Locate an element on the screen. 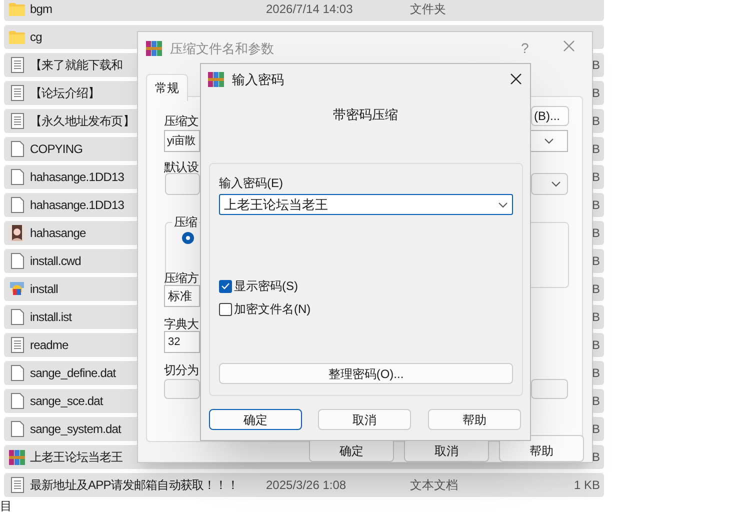 This screenshot has width=754, height=513. file-date: 2025/3/26 1:08 is located at coordinates (306, 485).